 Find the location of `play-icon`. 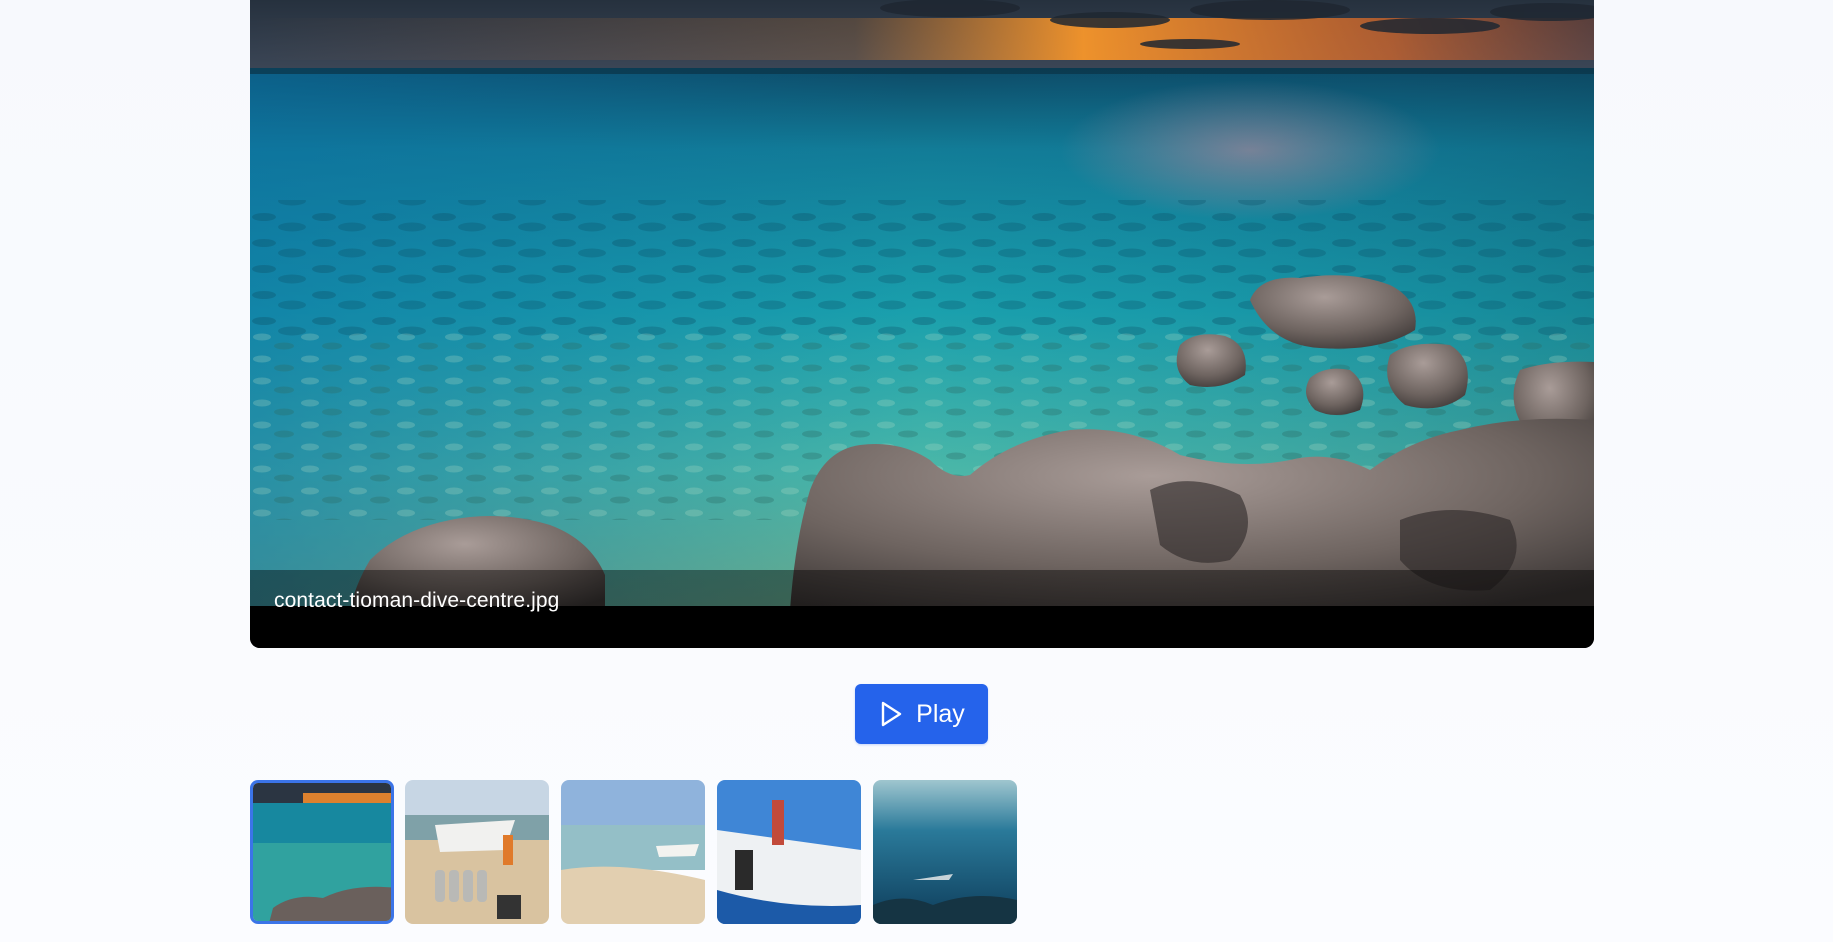

play-icon is located at coordinates (891, 714).